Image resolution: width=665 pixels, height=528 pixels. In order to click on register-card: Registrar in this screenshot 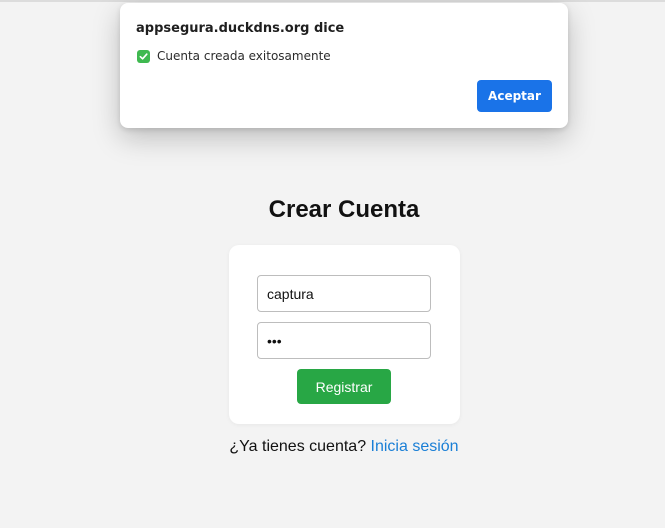, I will do `click(344, 334)`.